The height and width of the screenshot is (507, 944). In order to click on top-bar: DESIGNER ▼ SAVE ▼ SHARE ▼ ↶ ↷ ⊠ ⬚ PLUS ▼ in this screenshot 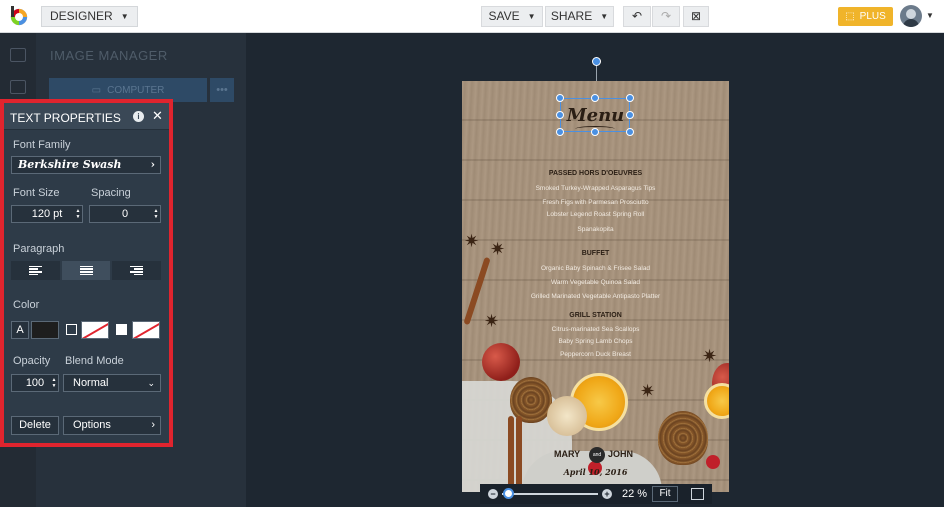, I will do `click(472, 16)`.